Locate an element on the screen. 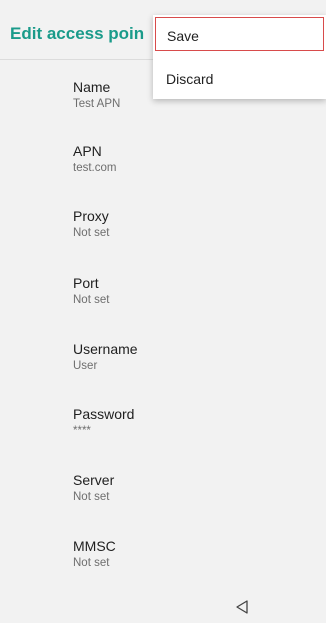 The image size is (326, 623). pref-summary: **** is located at coordinates (82, 431).